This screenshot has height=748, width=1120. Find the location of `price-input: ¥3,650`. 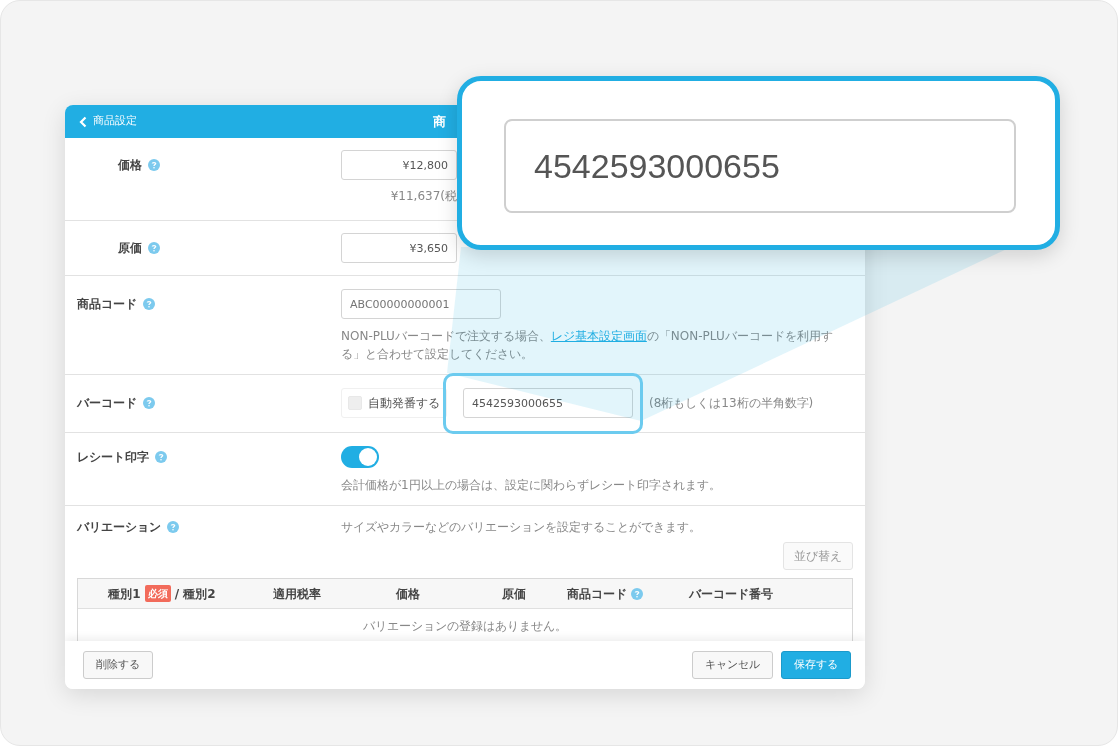

price-input: ¥3,650 is located at coordinates (399, 248).